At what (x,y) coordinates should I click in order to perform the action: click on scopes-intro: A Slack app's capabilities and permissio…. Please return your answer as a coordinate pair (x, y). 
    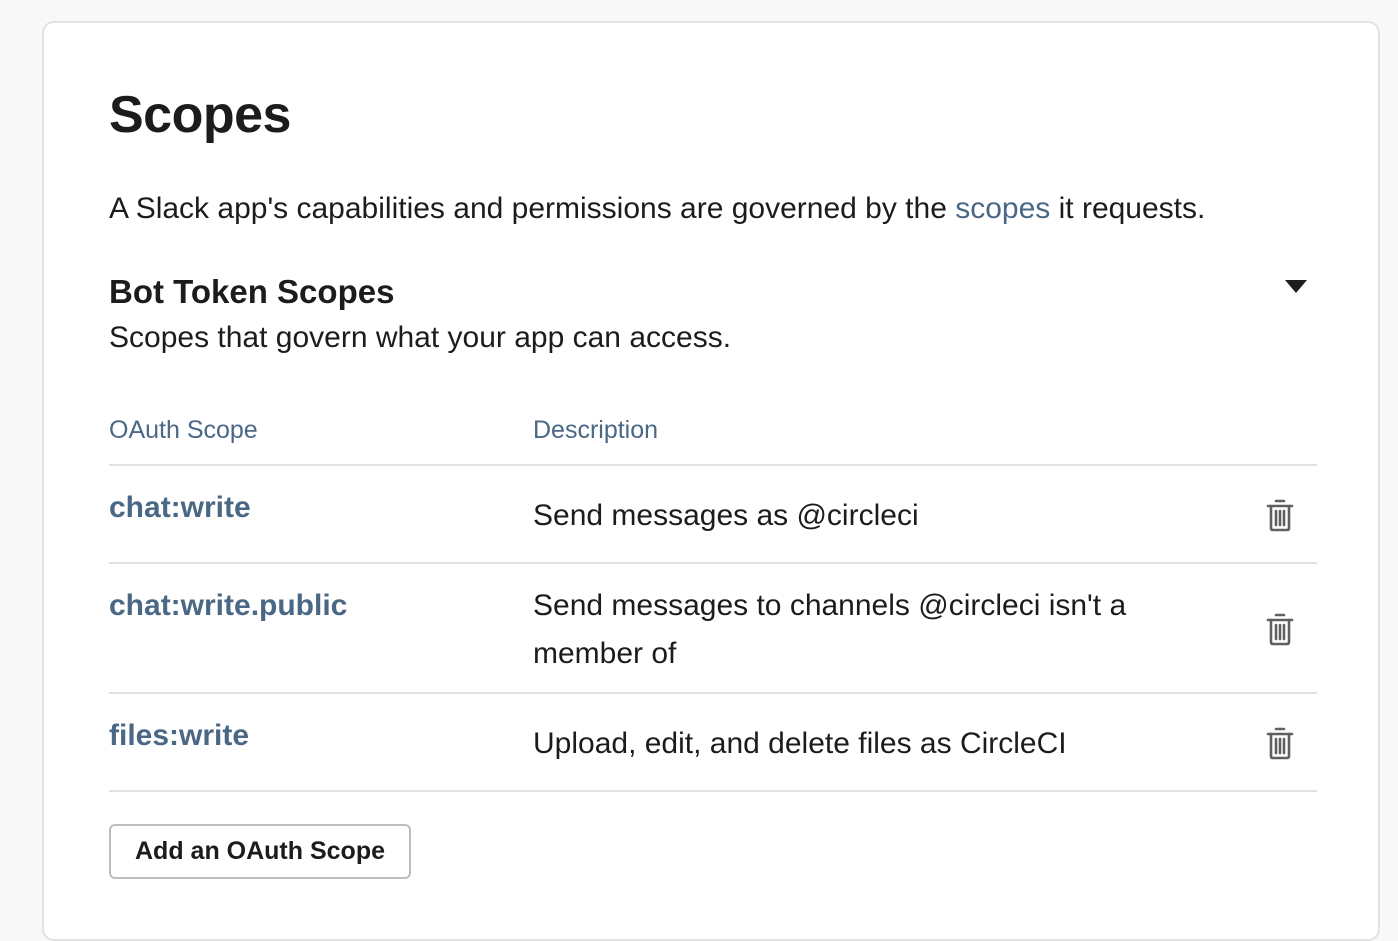
    Looking at the image, I should click on (657, 209).